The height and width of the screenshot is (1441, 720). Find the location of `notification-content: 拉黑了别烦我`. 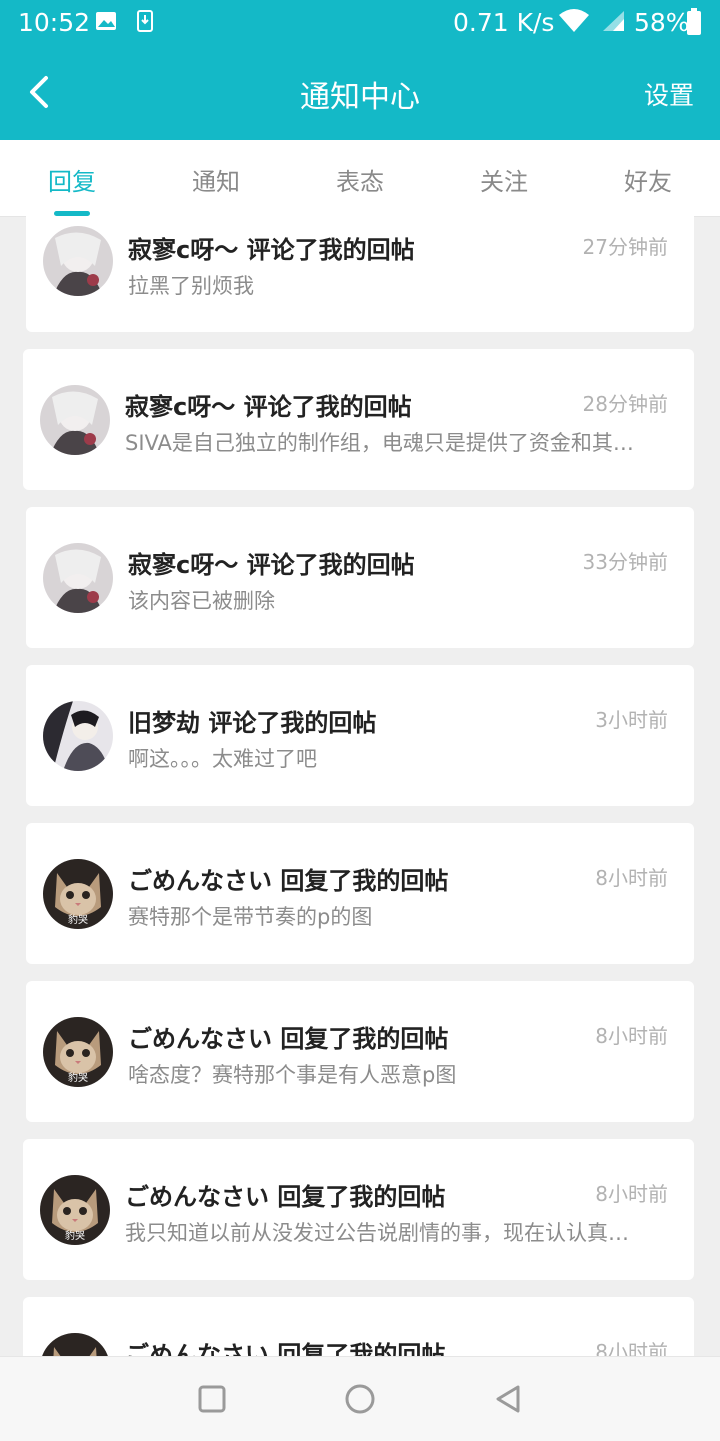

notification-content: 拉黑了别烦我 is located at coordinates (191, 286).